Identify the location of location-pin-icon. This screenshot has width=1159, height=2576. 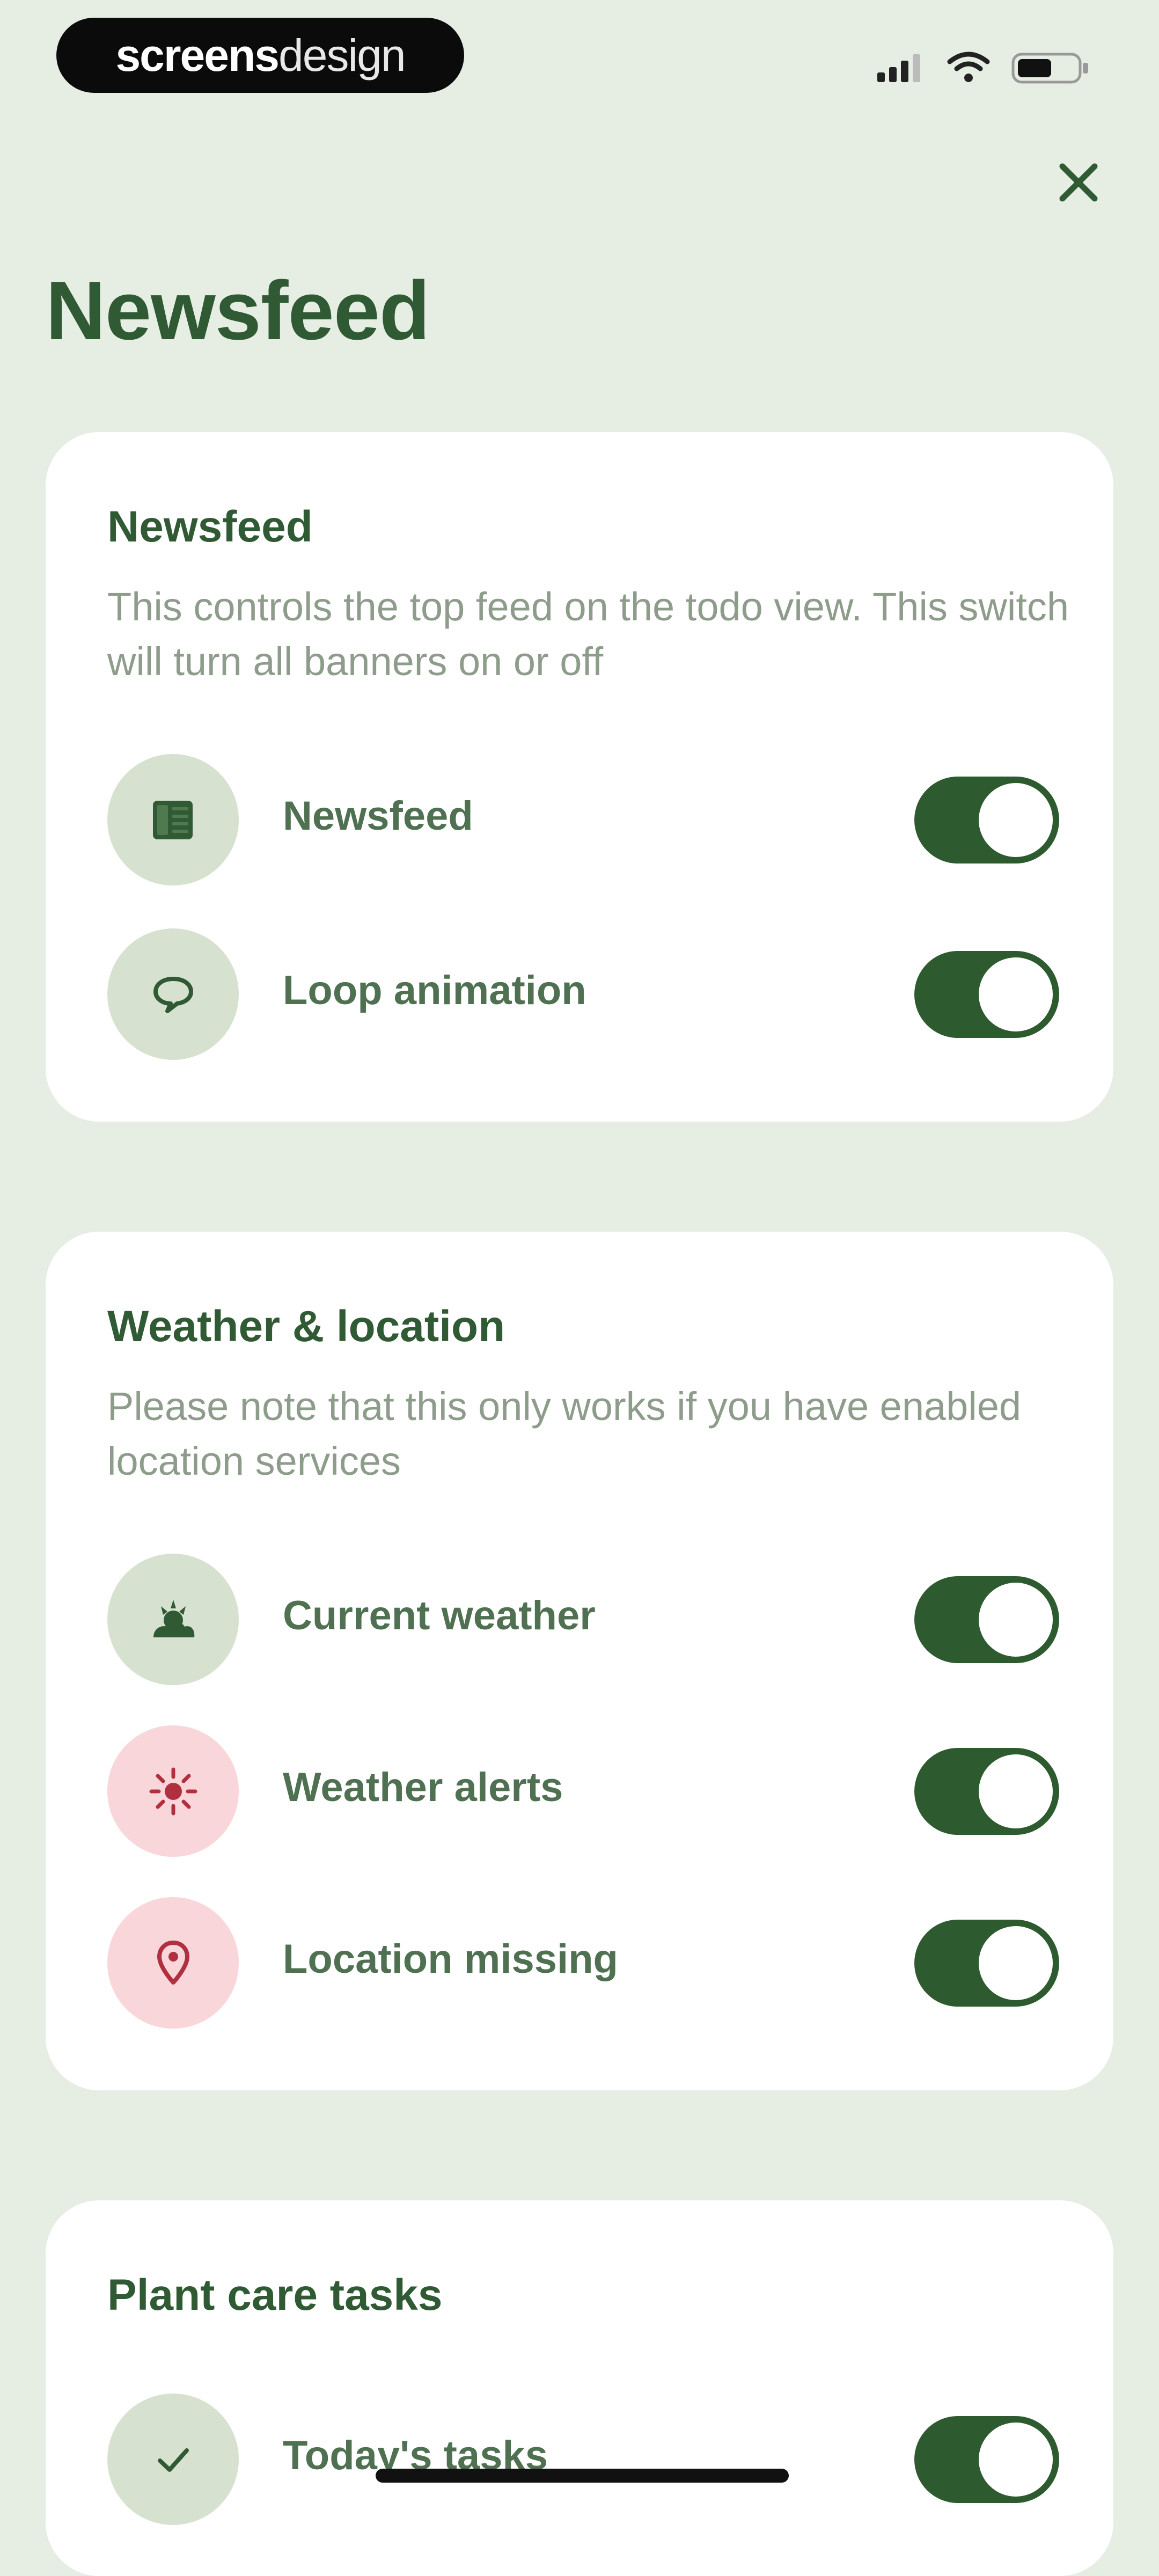
(173, 1962).